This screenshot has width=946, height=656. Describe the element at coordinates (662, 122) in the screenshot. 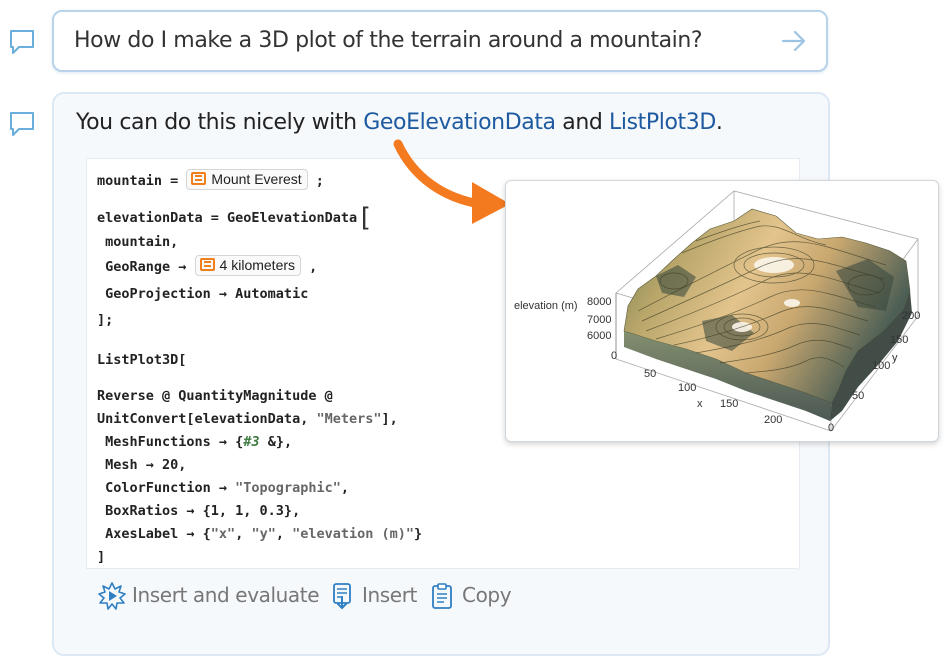

I see `function-link-listplot3d: ListPlot3D` at that location.